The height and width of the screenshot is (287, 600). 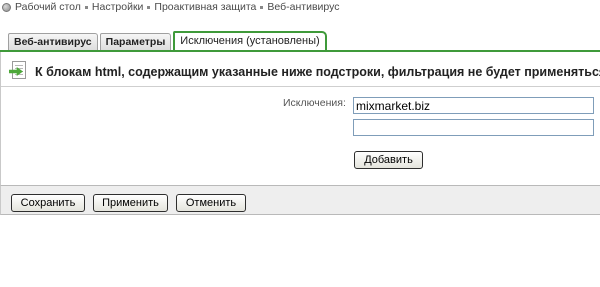 I want to click on cancel-button: Отменить, so click(x=211, y=203).